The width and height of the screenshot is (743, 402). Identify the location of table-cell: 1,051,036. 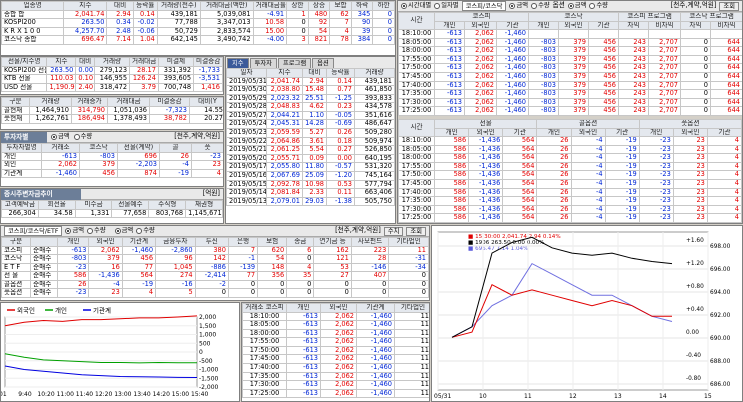
(128, 110).